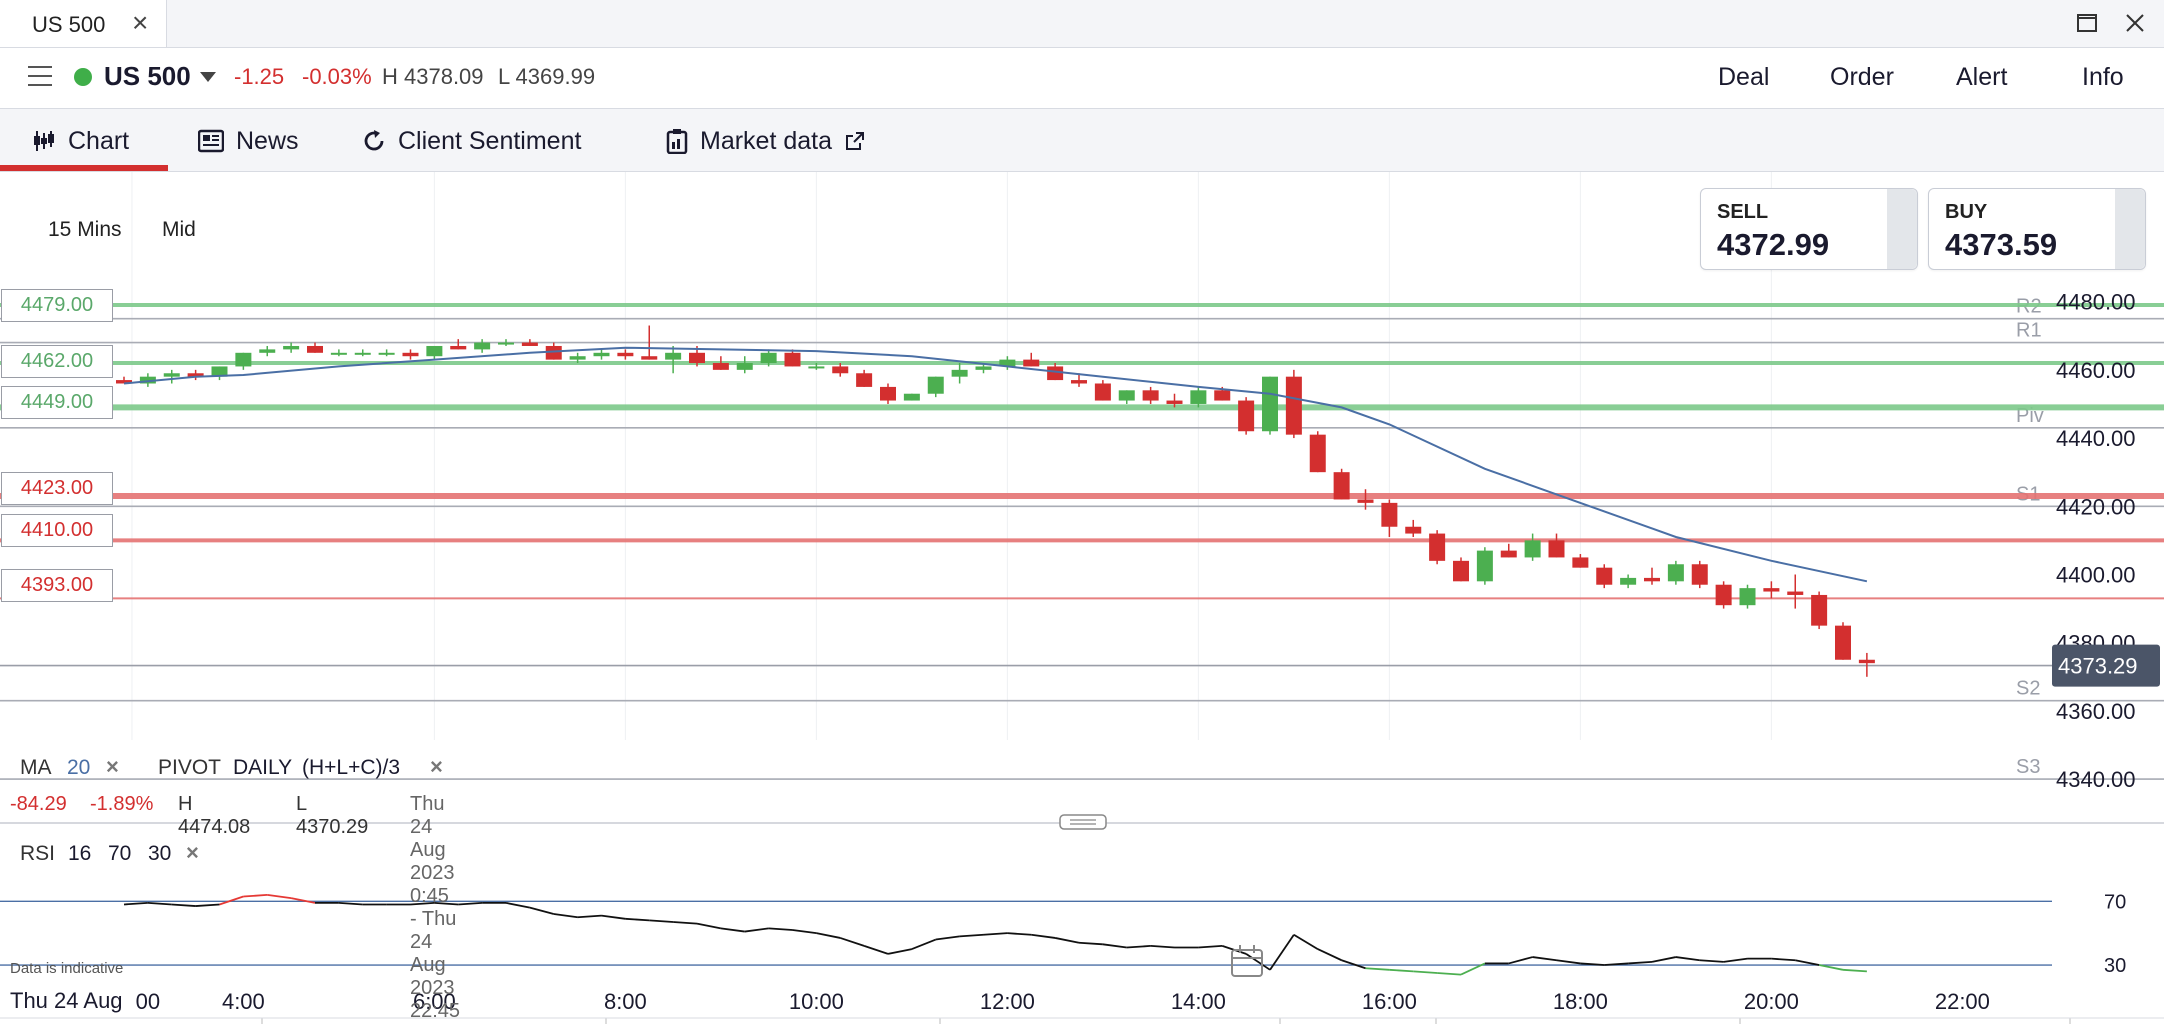 The height and width of the screenshot is (1029, 2164). Describe the element at coordinates (1862, 77) in the screenshot. I see `order-button: Order` at that location.